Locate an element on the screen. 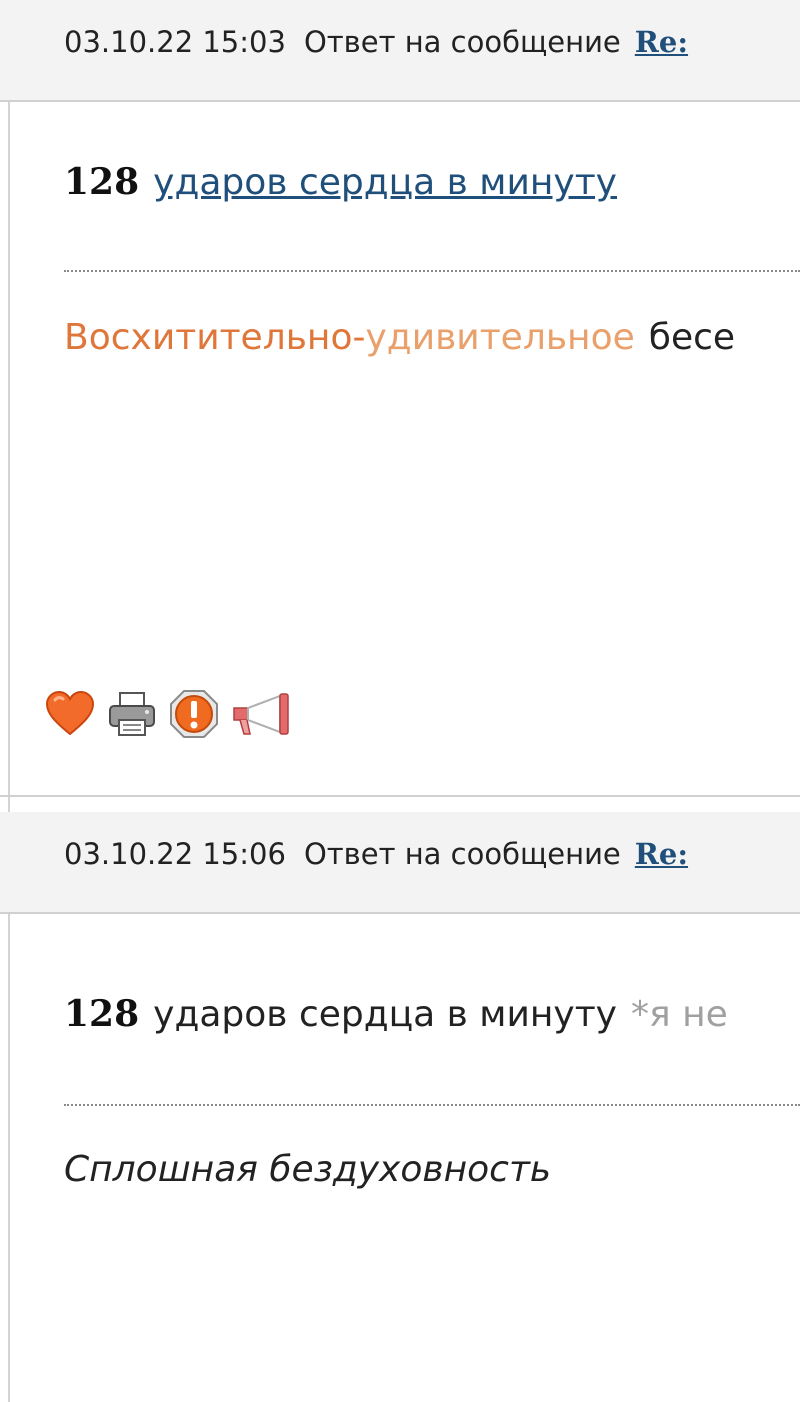 The width and height of the screenshot is (800, 1402). post-body: Восхитительно-удивительное бесе is located at coordinates (432, 338).